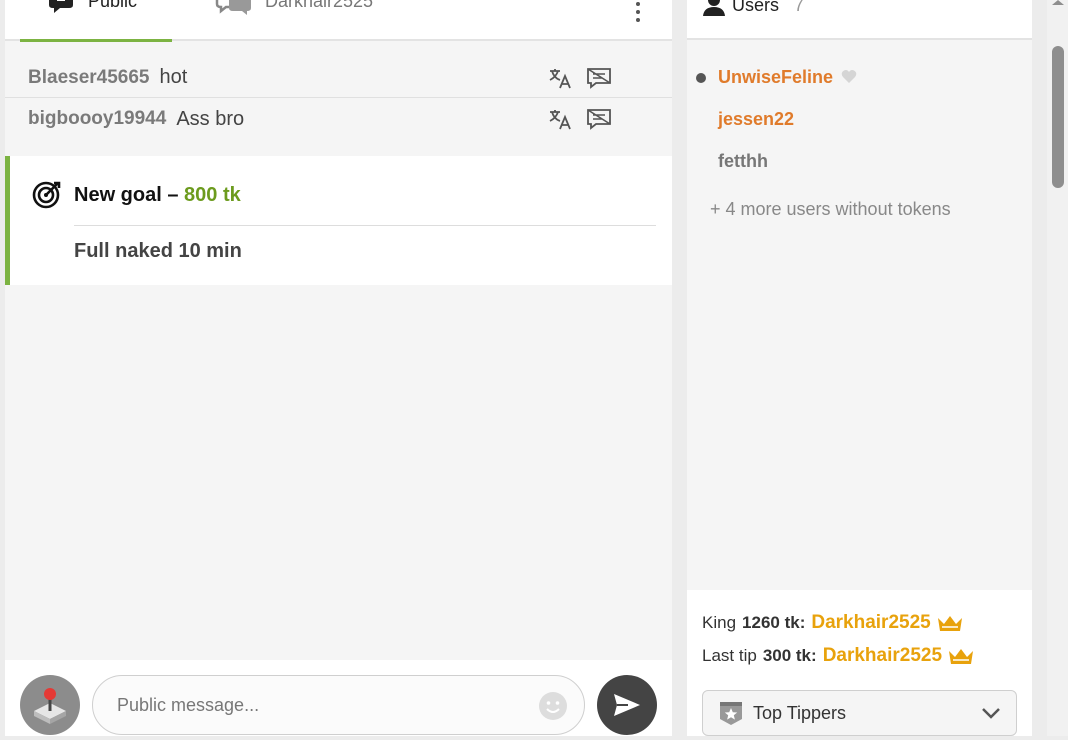 The image size is (1068, 740). Describe the element at coordinates (849, 76) in the screenshot. I see `heart-icon` at that location.